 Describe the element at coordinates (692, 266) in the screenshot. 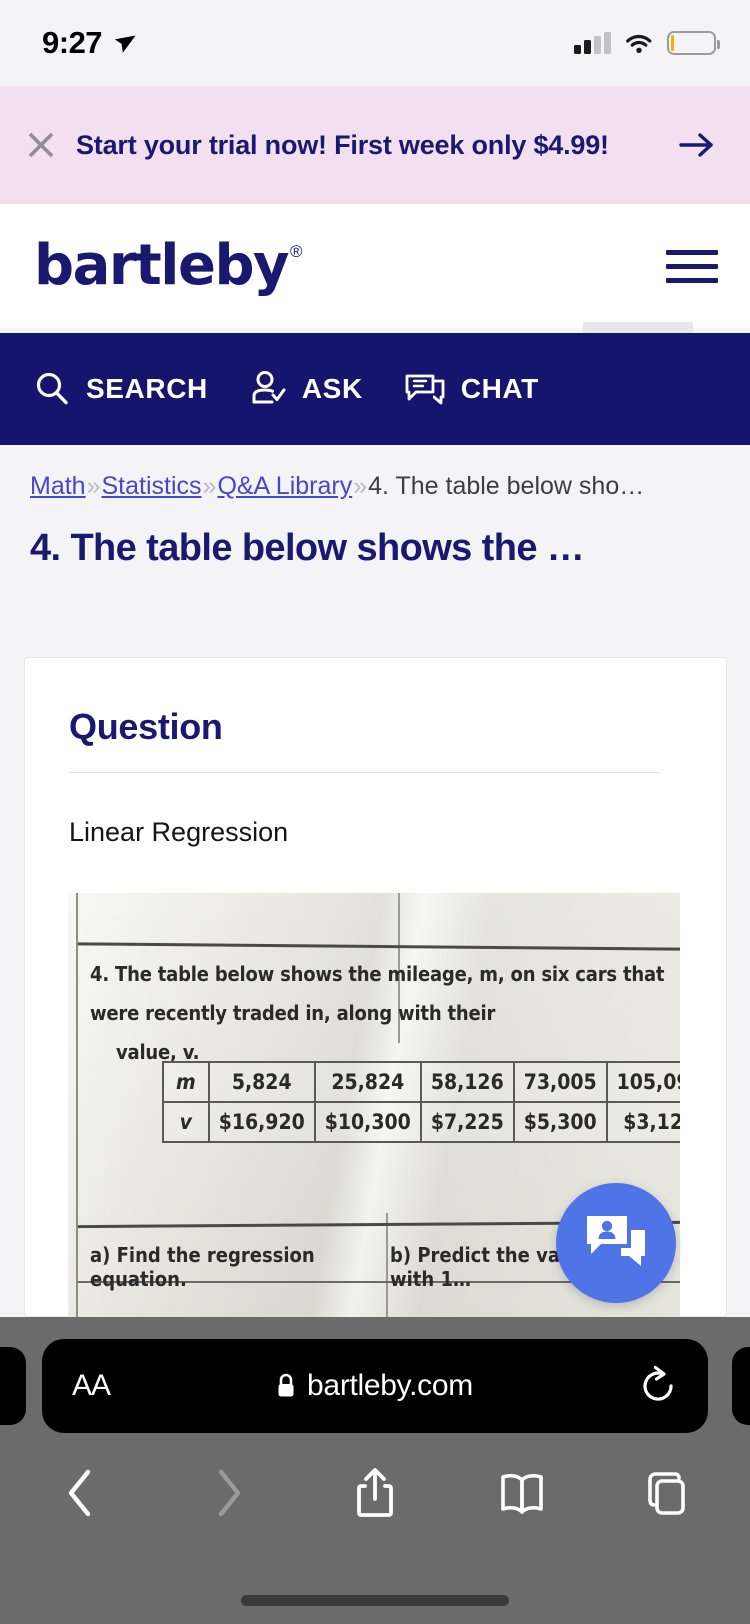

I see `hamburger-menu-icon` at that location.